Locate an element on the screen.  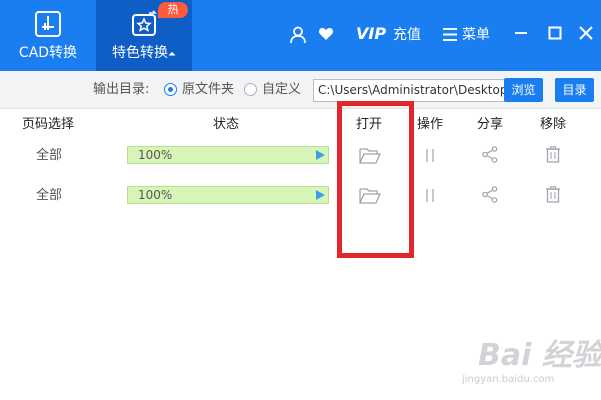
header-action: 操作 is located at coordinates (430, 124).